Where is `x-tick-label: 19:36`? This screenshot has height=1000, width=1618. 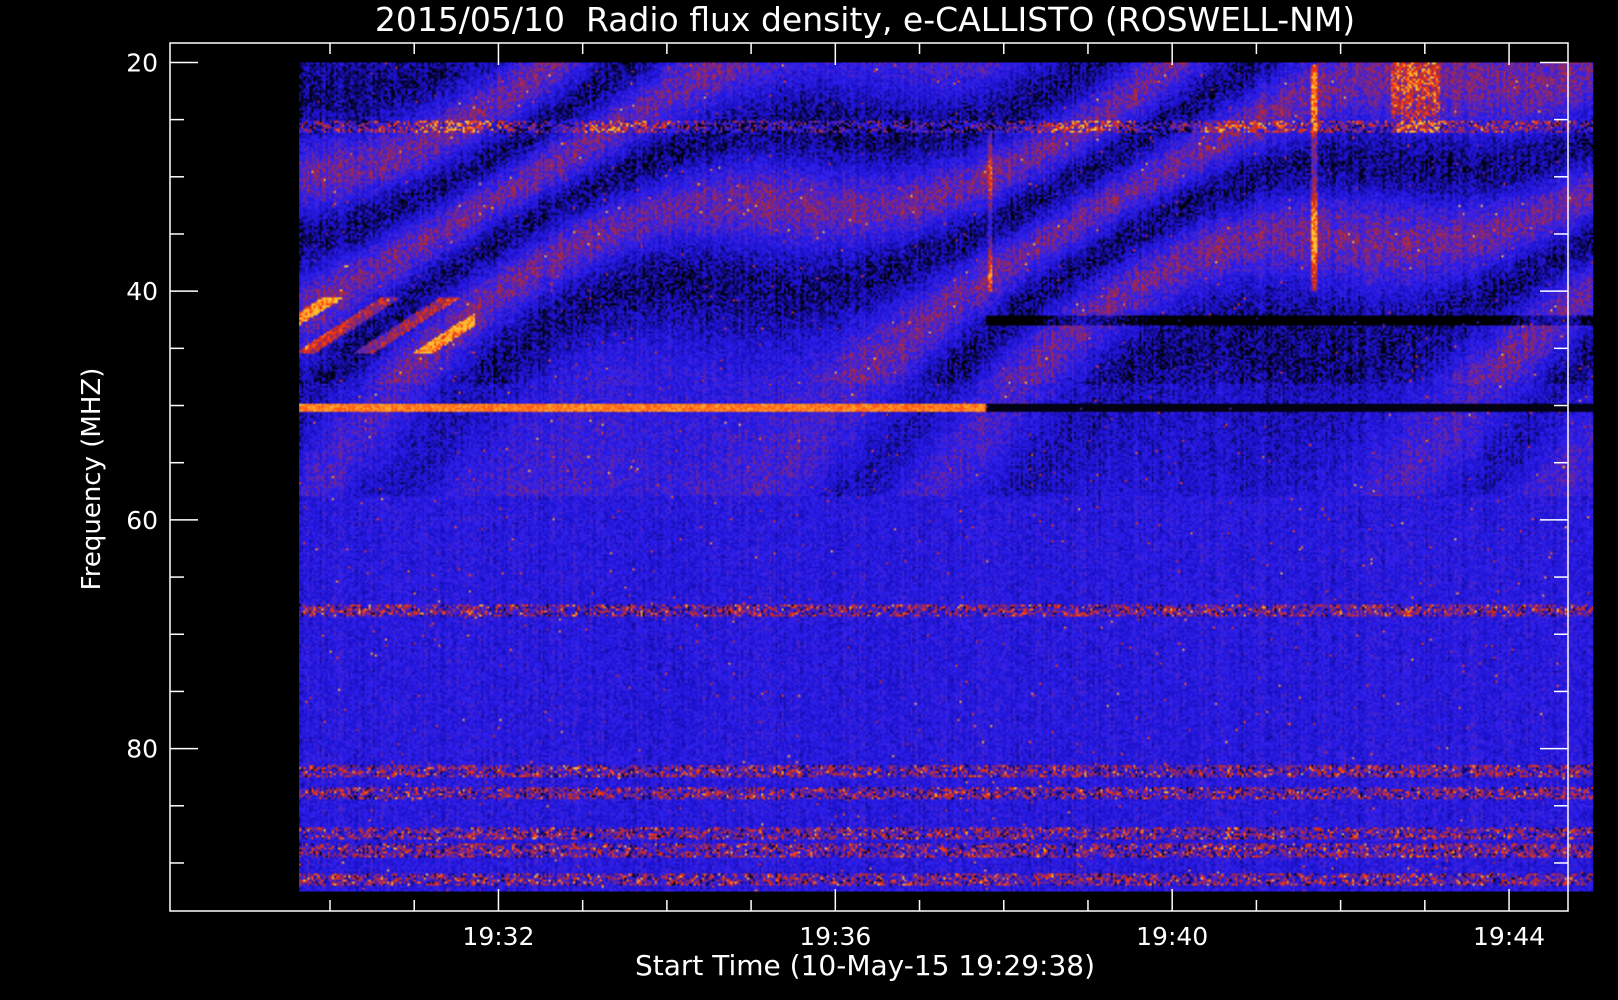
x-tick-label: 19:36 is located at coordinates (835, 936).